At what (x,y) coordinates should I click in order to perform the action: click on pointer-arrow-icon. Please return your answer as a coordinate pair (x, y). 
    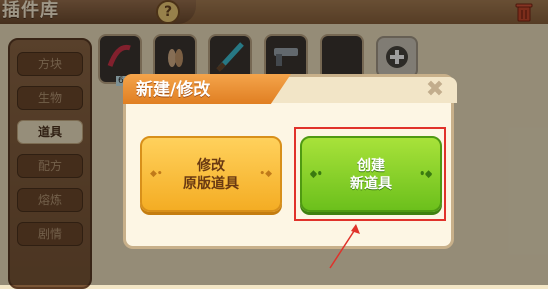
    Looking at the image, I should click on (344, 246).